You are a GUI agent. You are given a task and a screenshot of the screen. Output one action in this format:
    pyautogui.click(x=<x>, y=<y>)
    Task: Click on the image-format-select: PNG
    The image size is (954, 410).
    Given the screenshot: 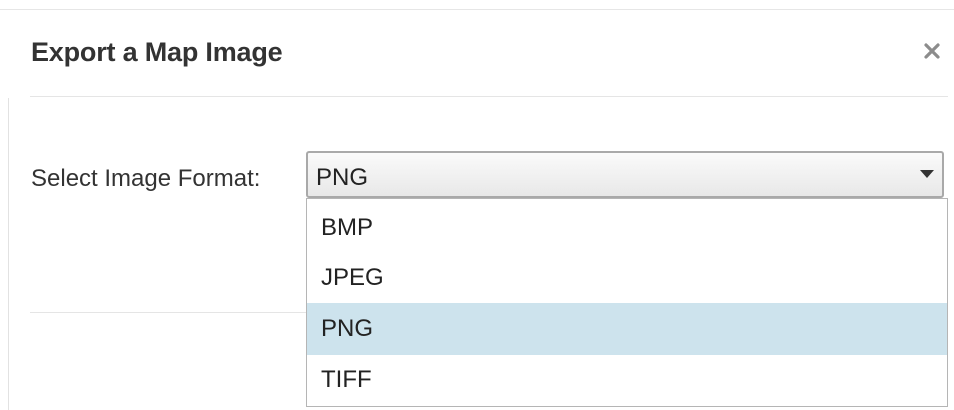 What is the action you would take?
    pyautogui.click(x=625, y=174)
    